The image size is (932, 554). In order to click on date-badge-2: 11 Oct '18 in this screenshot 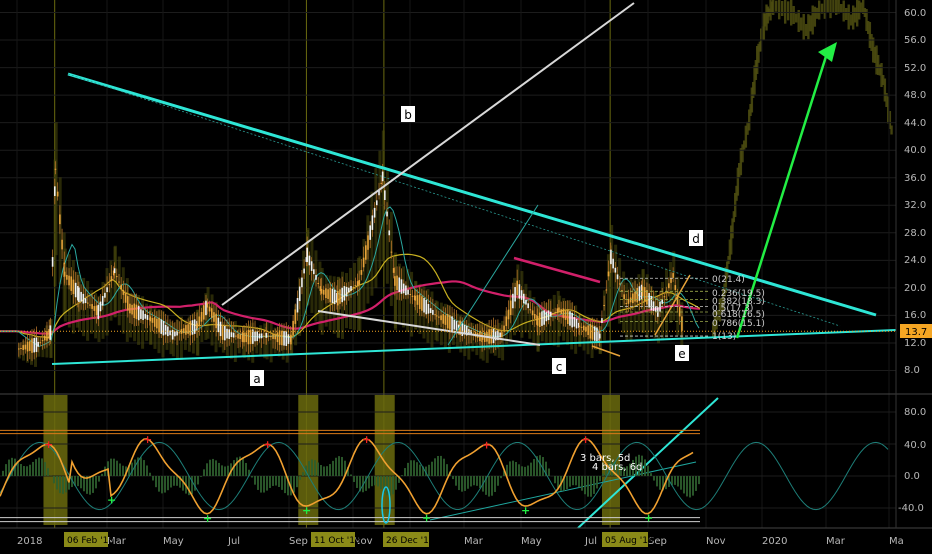, I will do `click(336, 539)`.